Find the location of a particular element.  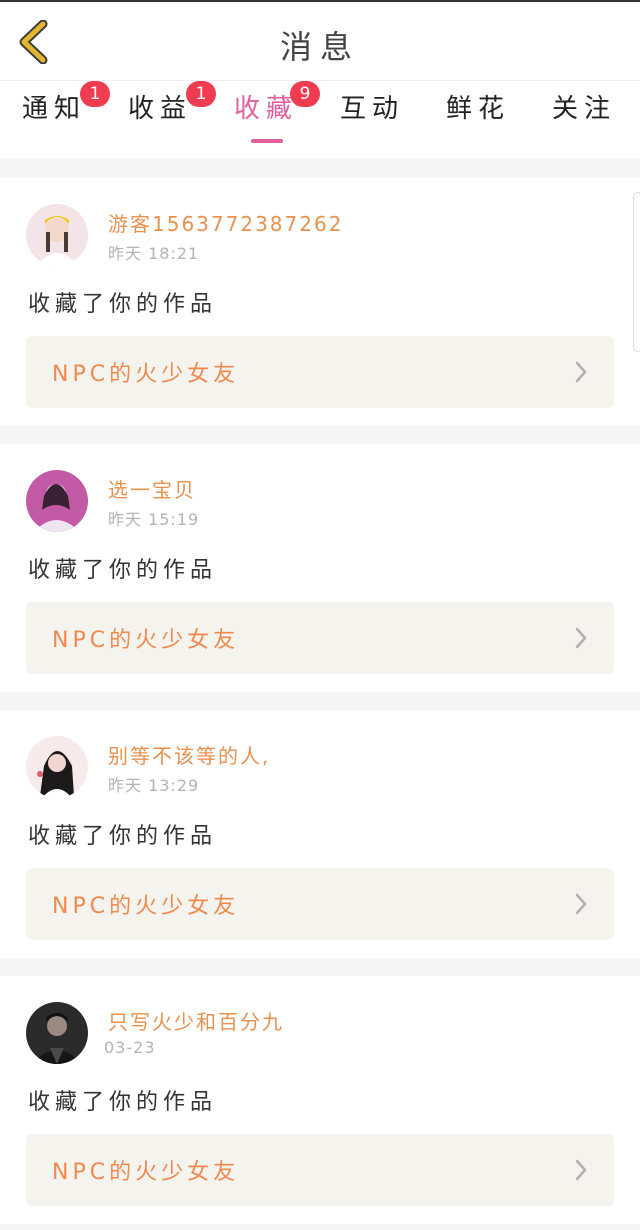

tab-bar: 通知 1 收益 1 收藏 9 互动 鲜花 关注 is located at coordinates (320, 119).